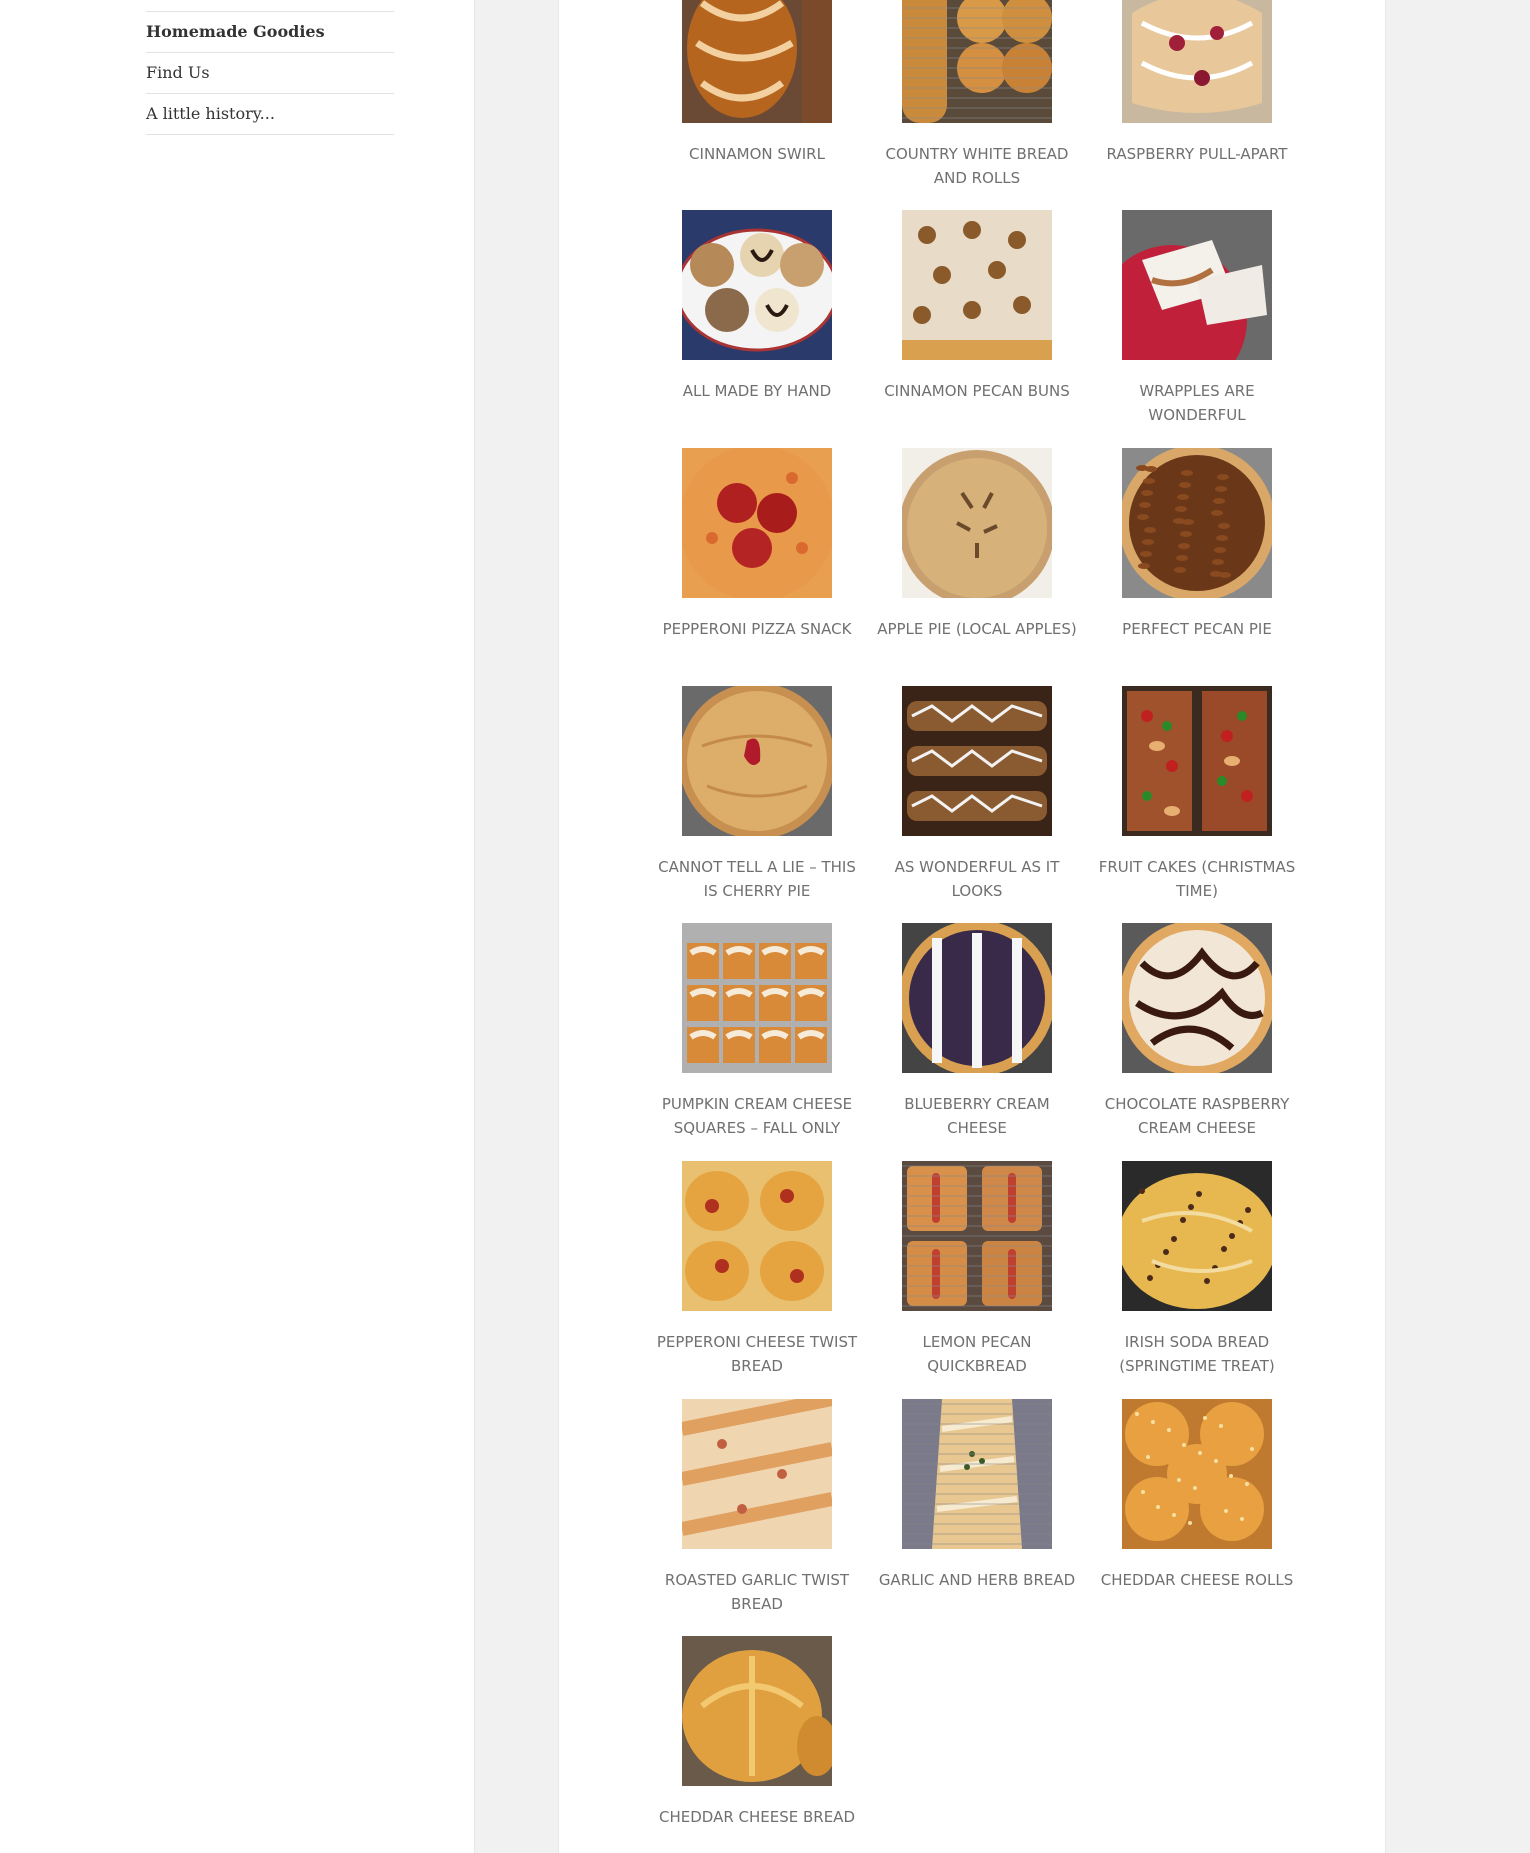 Image resolution: width=1530 pixels, height=1853 pixels. What do you see at coordinates (977, 391) in the screenshot?
I see `gallery-caption: Cinnamon Pecan Buns` at bounding box center [977, 391].